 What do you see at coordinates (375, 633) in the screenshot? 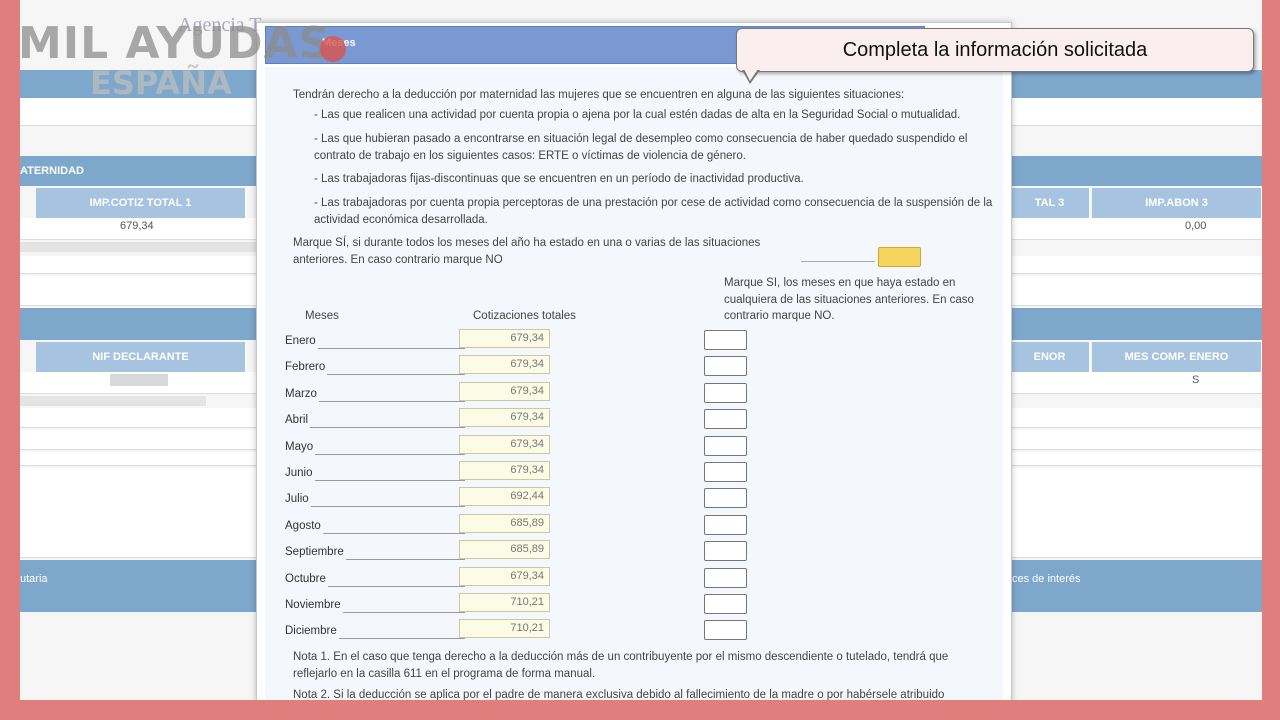
I see `month-label-diciembre: Diciembre` at bounding box center [375, 633].